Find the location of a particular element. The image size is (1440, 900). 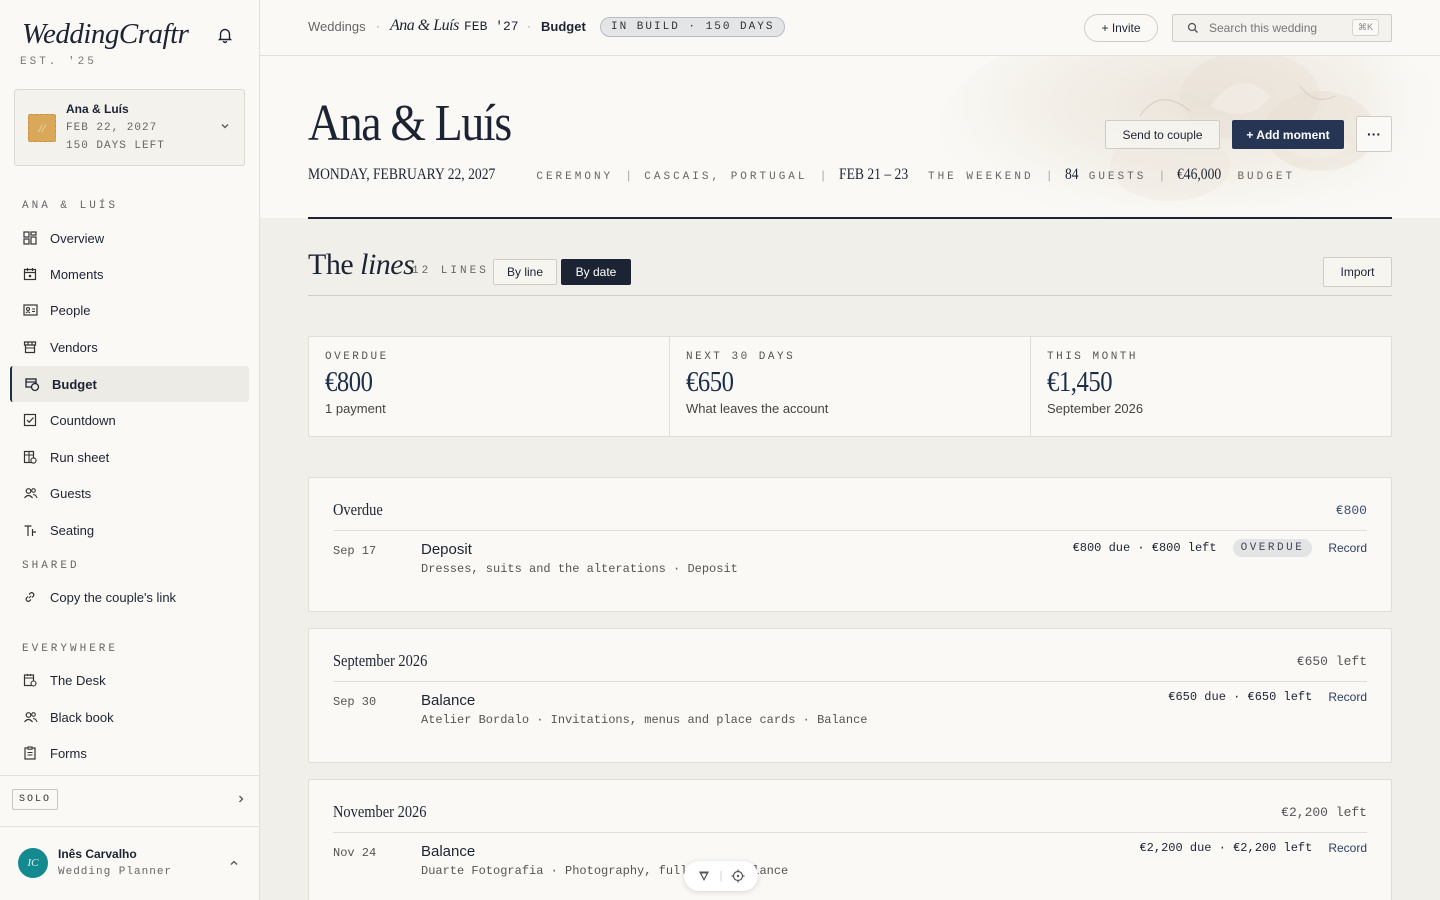

filter-icon is located at coordinates (704, 876).